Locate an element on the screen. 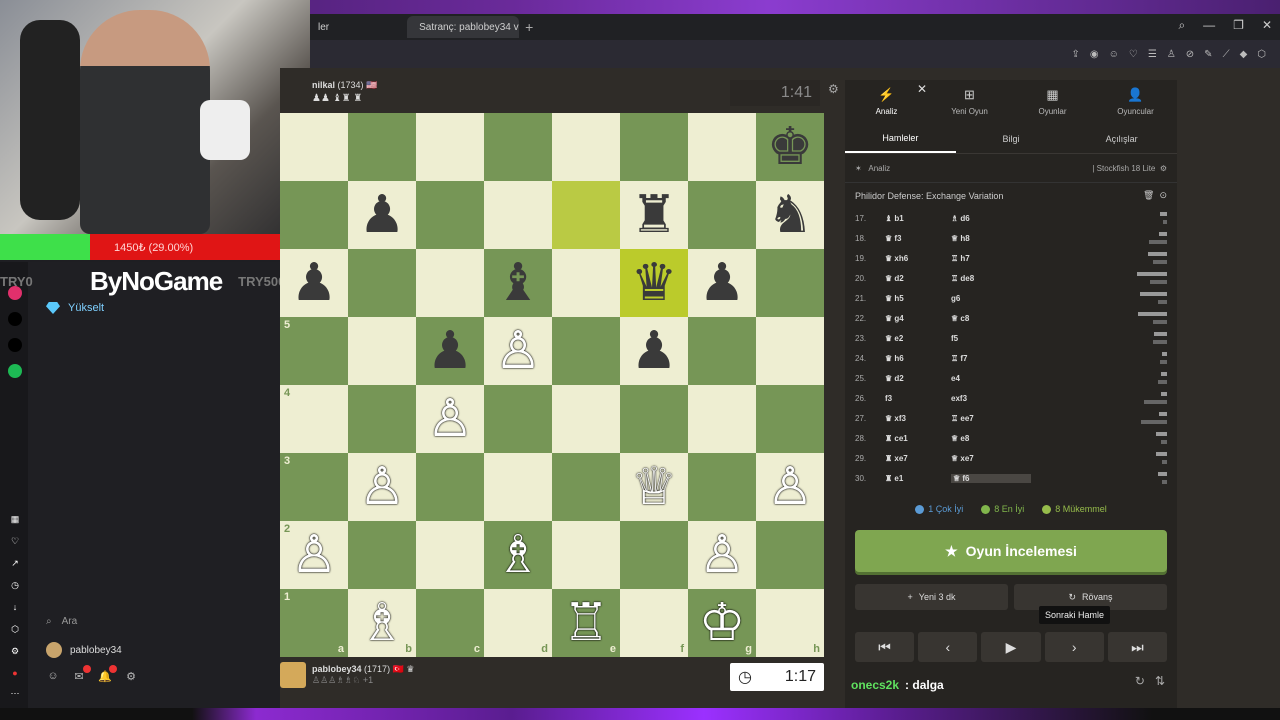 The image size is (1280, 720). chart-icon: ↗ is located at coordinates (15, 563).